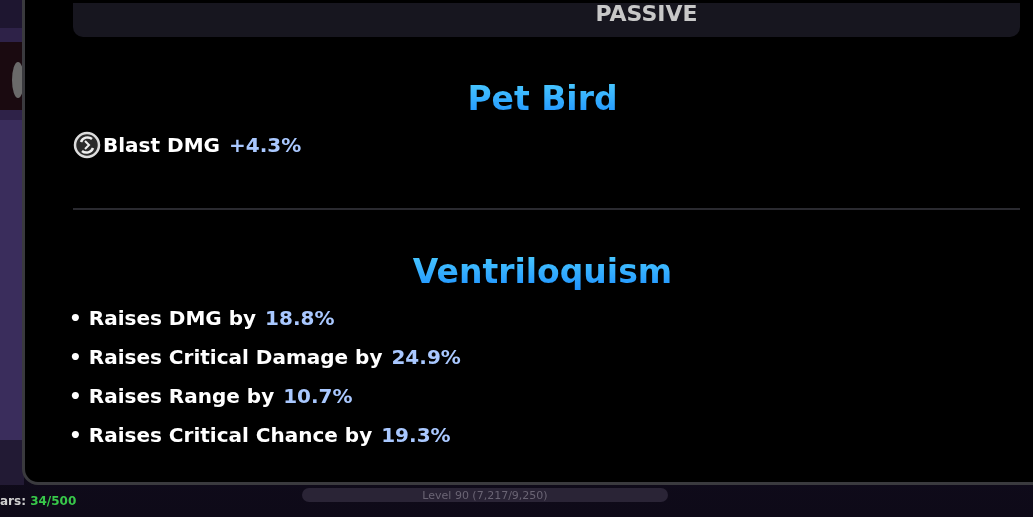 Image resolution: width=1033 pixels, height=517 pixels. What do you see at coordinates (226, 356) in the screenshot?
I see `stat-label: • Raises Critical Damage by` at bounding box center [226, 356].